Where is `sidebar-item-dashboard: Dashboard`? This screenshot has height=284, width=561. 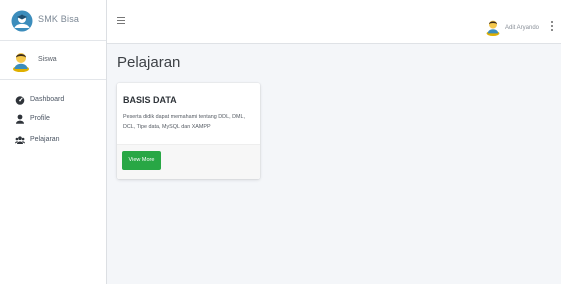
sidebar-item-dashboard: Dashboard is located at coordinates (53, 100).